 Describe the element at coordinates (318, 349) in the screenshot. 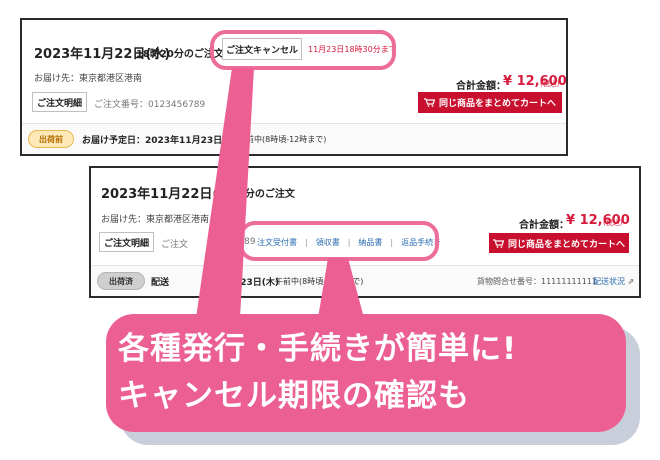

I see `callout-line-1: 各種発行・手続きが簡単に!` at that location.